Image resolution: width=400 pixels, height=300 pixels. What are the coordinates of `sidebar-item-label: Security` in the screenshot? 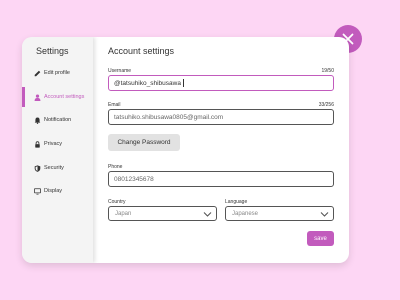 It's located at (54, 168).